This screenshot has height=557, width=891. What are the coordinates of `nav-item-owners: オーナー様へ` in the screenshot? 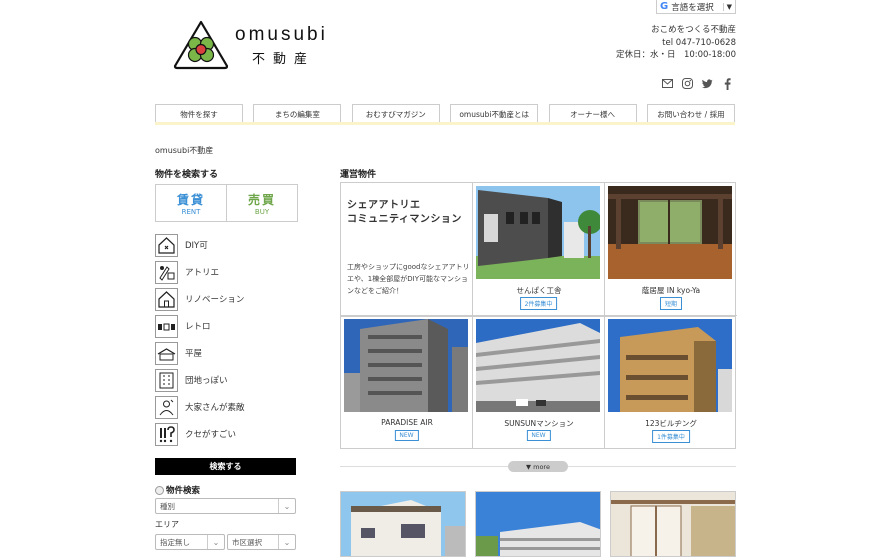 It's located at (592, 114).